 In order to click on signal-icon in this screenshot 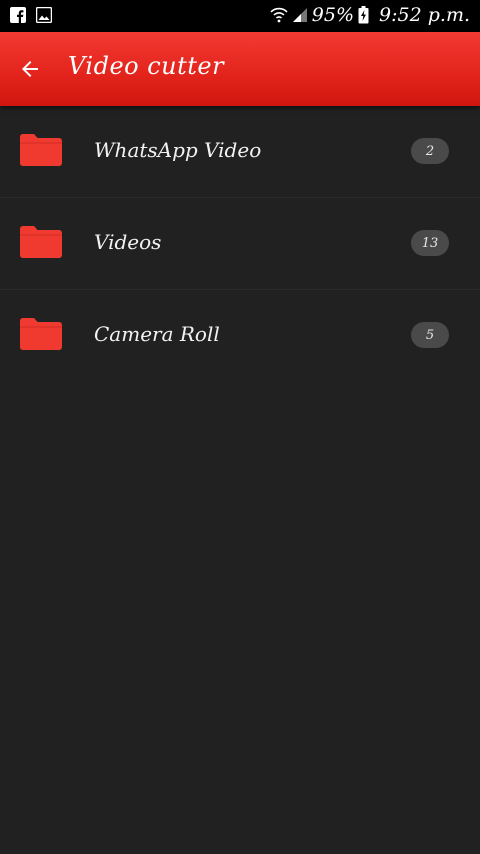, I will do `click(299, 15)`.